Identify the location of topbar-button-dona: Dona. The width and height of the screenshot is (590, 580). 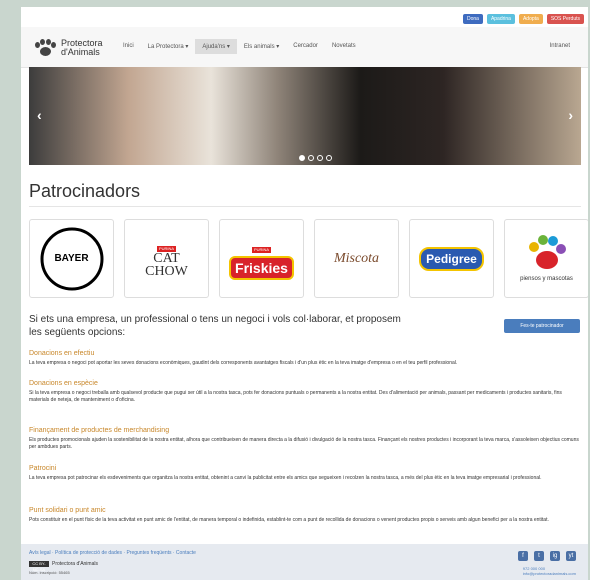
(472, 19).